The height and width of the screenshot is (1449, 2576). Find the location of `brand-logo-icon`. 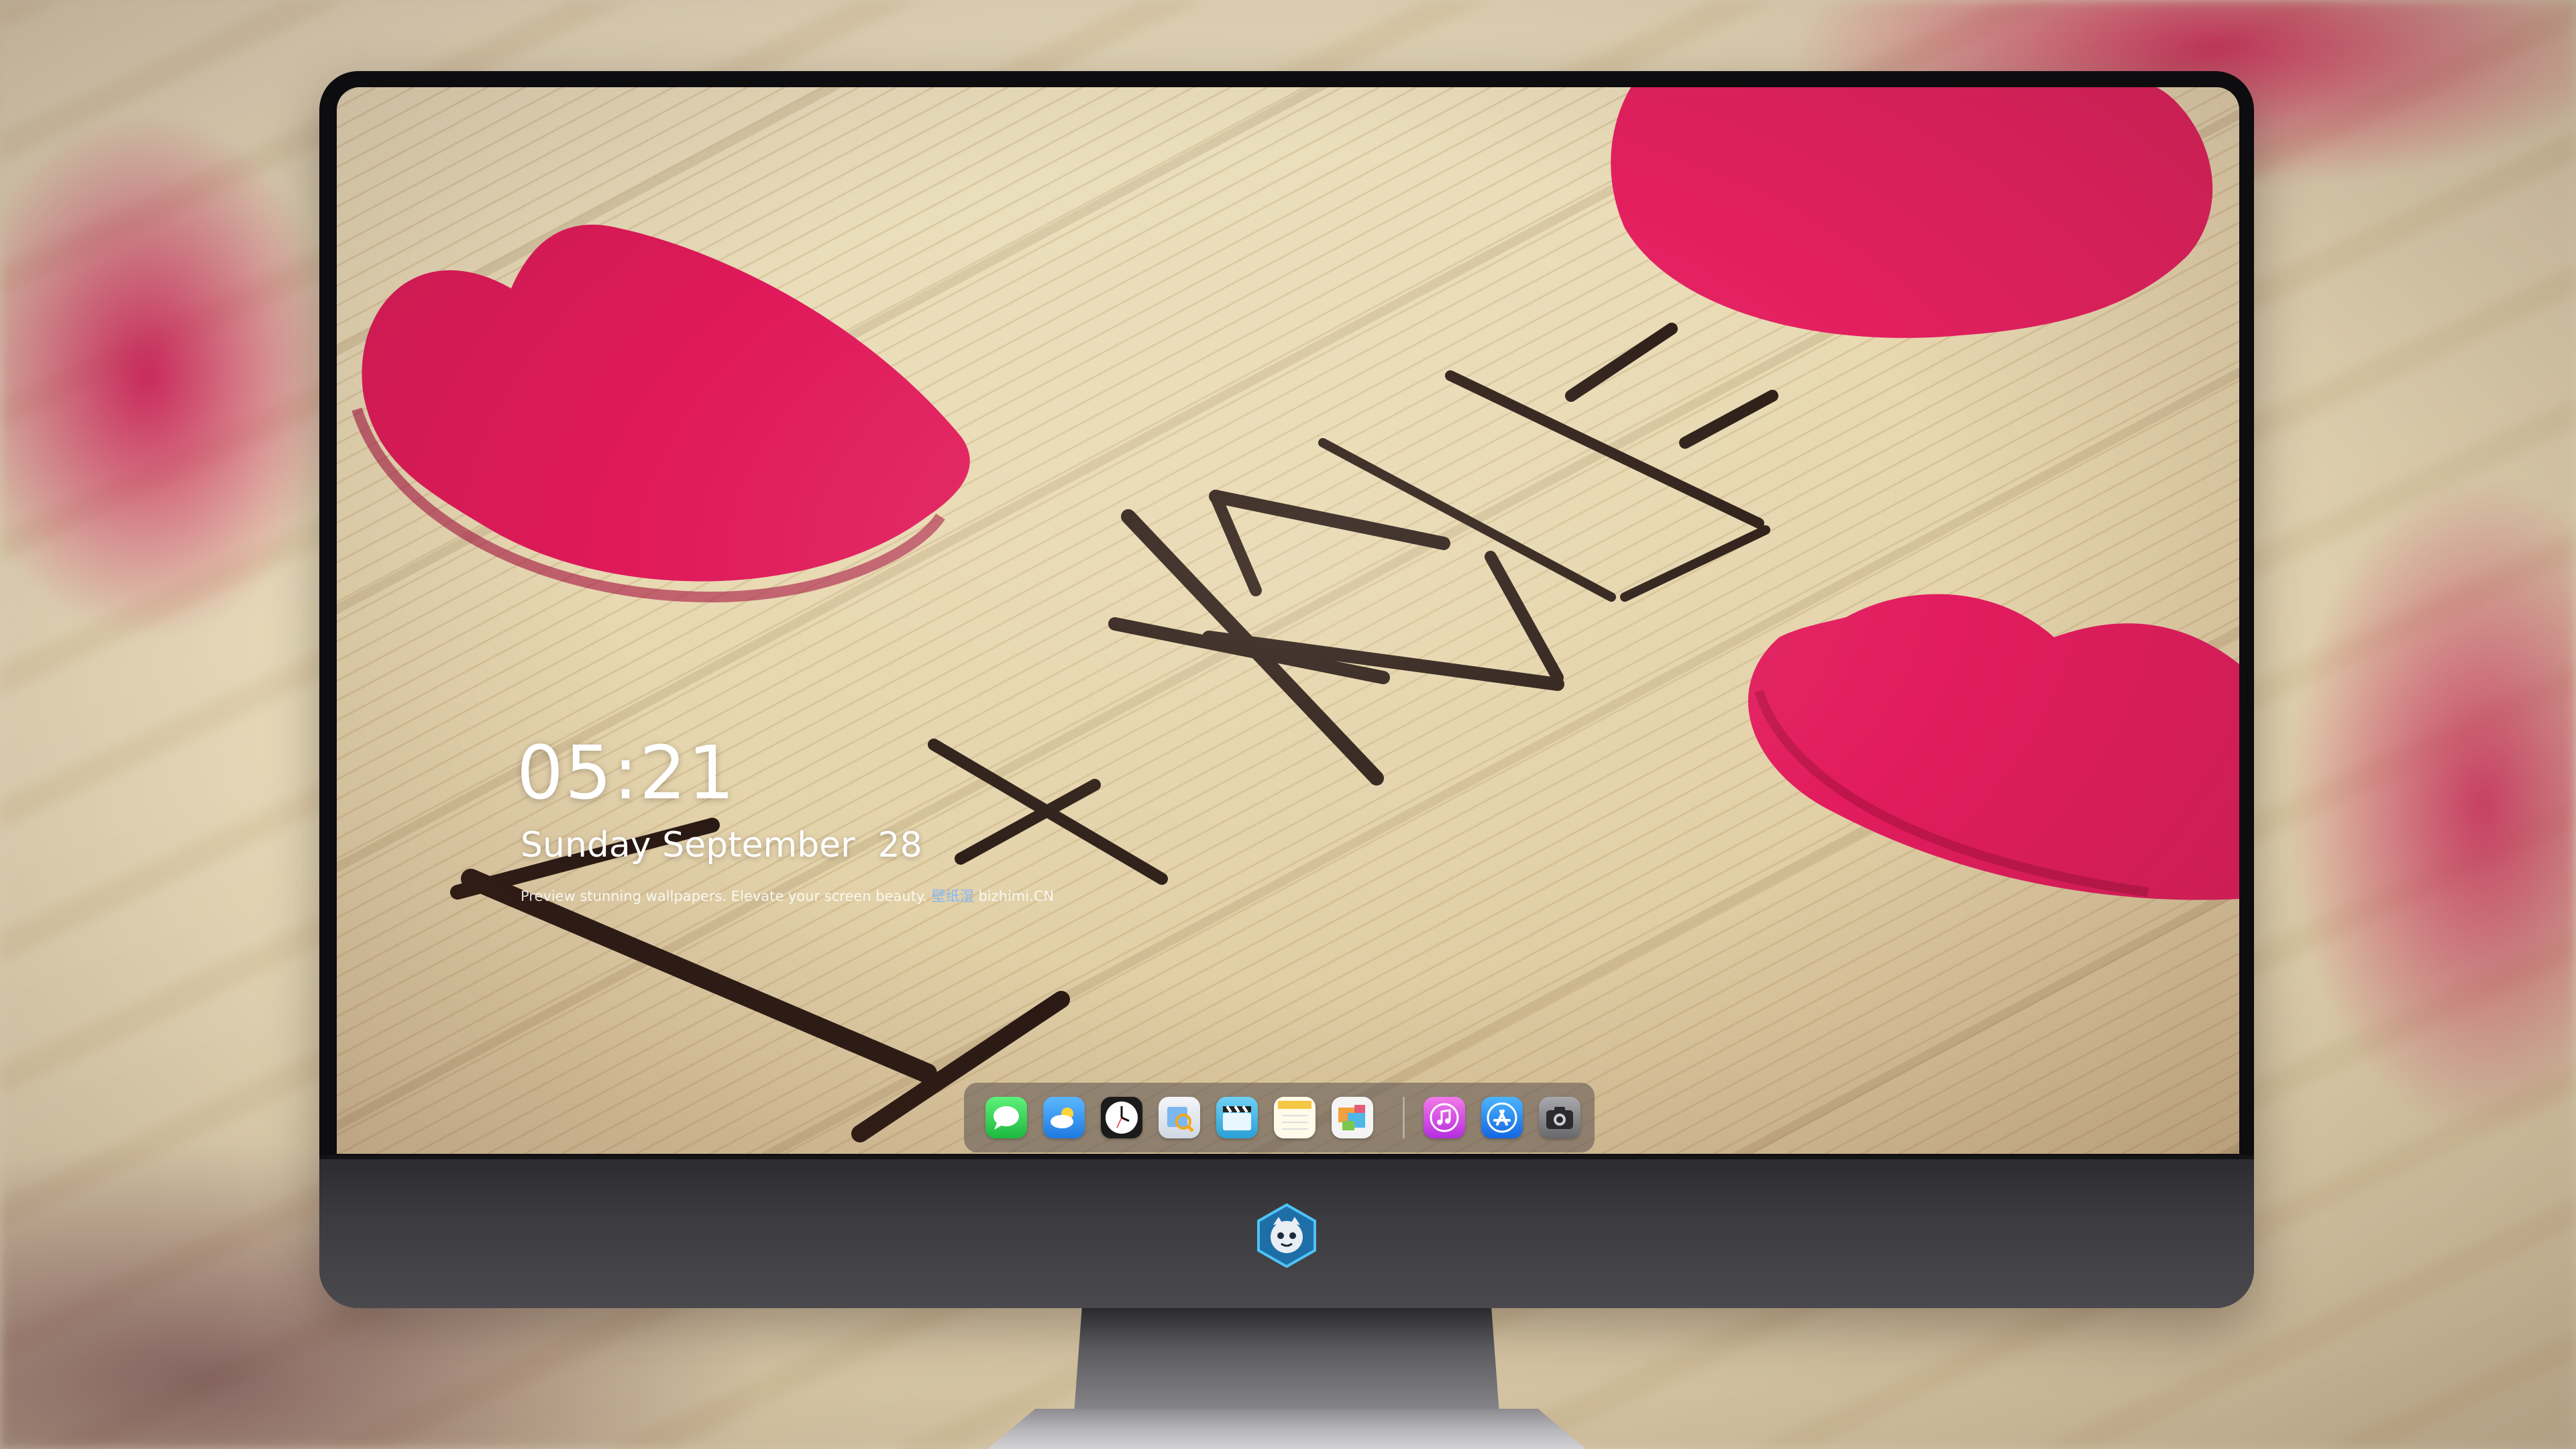

brand-logo-icon is located at coordinates (1286, 1236).